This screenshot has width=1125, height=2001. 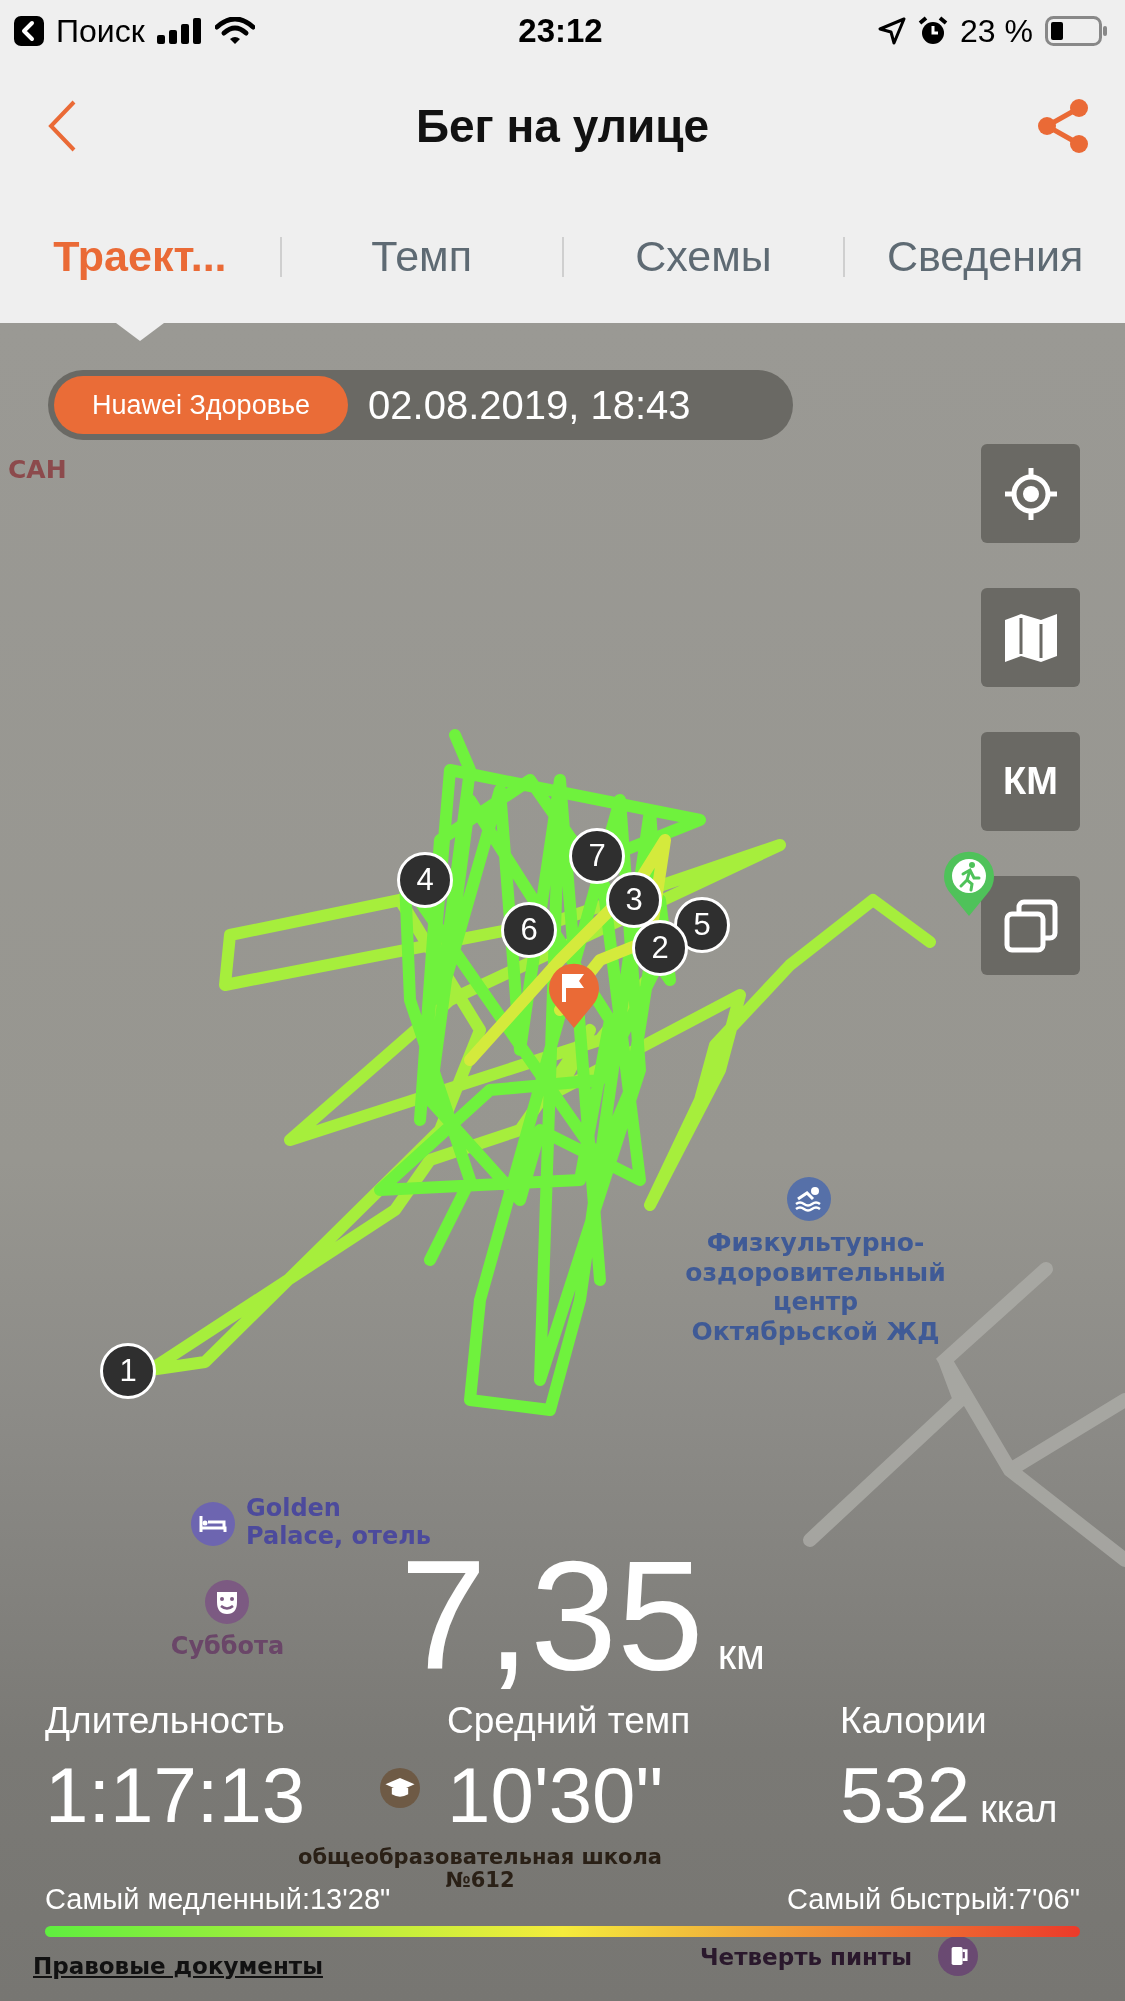 What do you see at coordinates (227, 1646) in the screenshot?
I see `map-label: Суббота` at bounding box center [227, 1646].